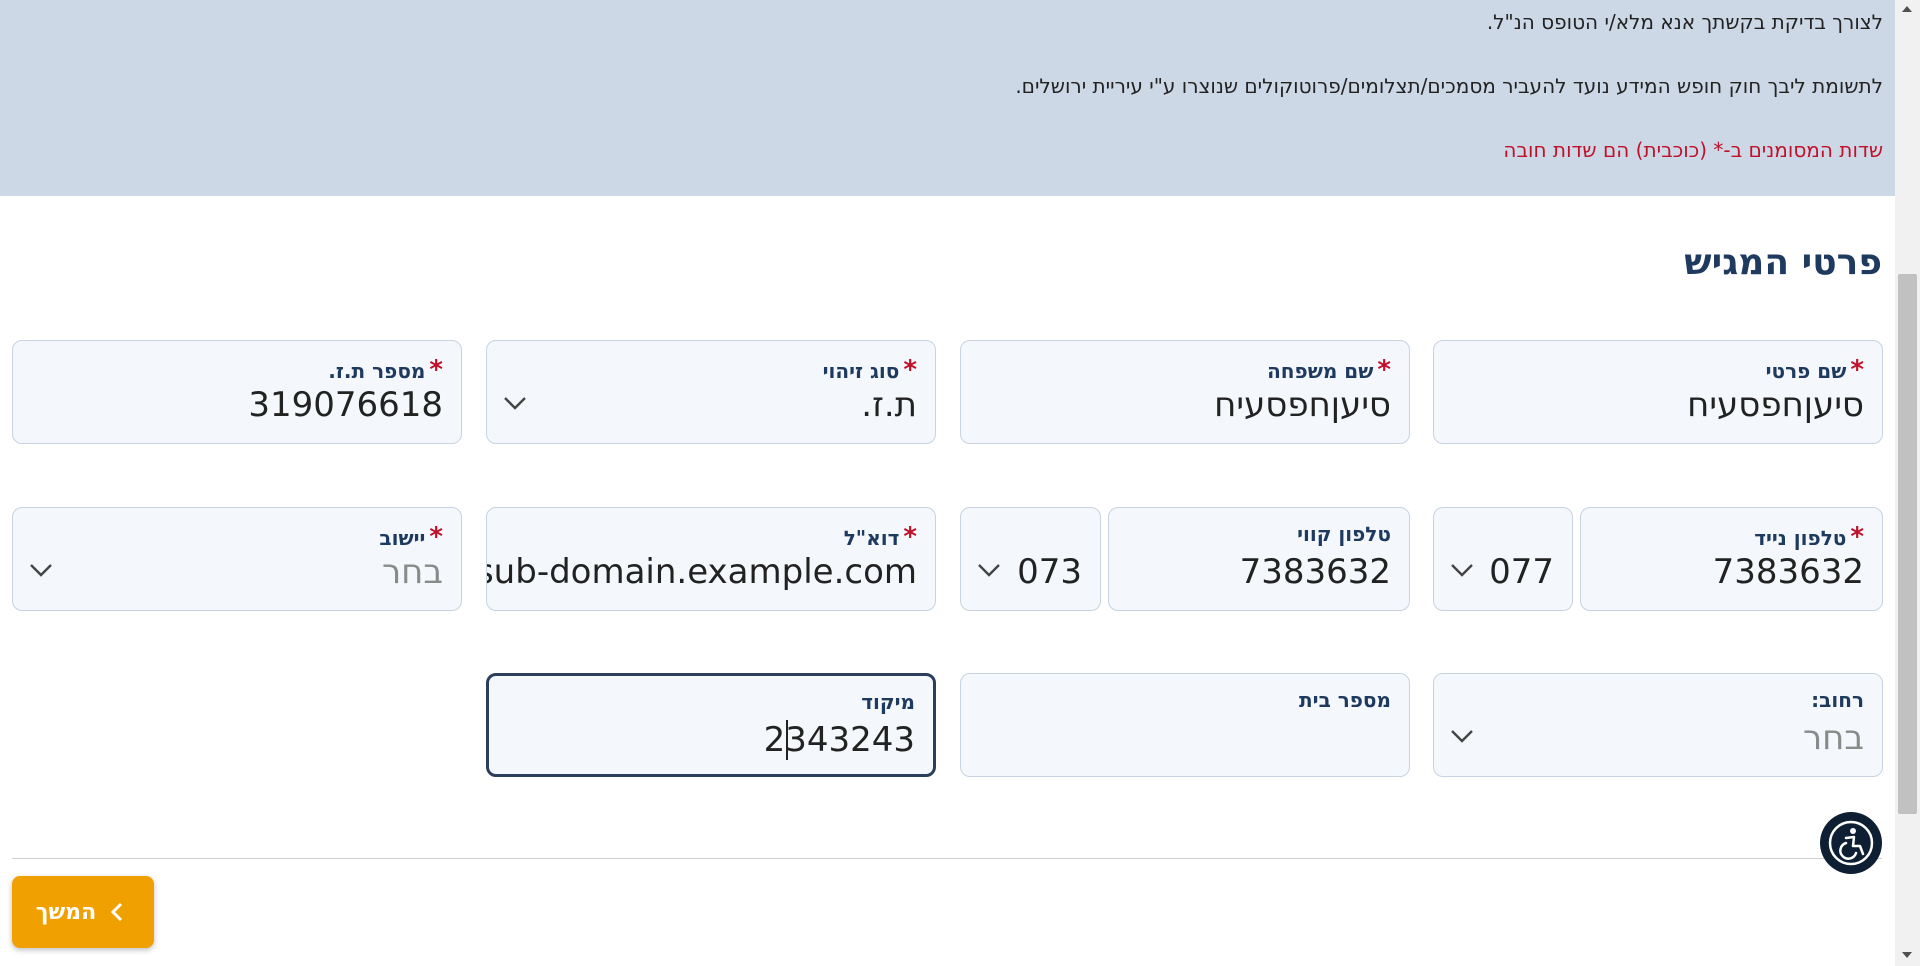 The height and width of the screenshot is (966, 1920). I want to click on first-name-label: *שם פרטי, so click(1814, 370).